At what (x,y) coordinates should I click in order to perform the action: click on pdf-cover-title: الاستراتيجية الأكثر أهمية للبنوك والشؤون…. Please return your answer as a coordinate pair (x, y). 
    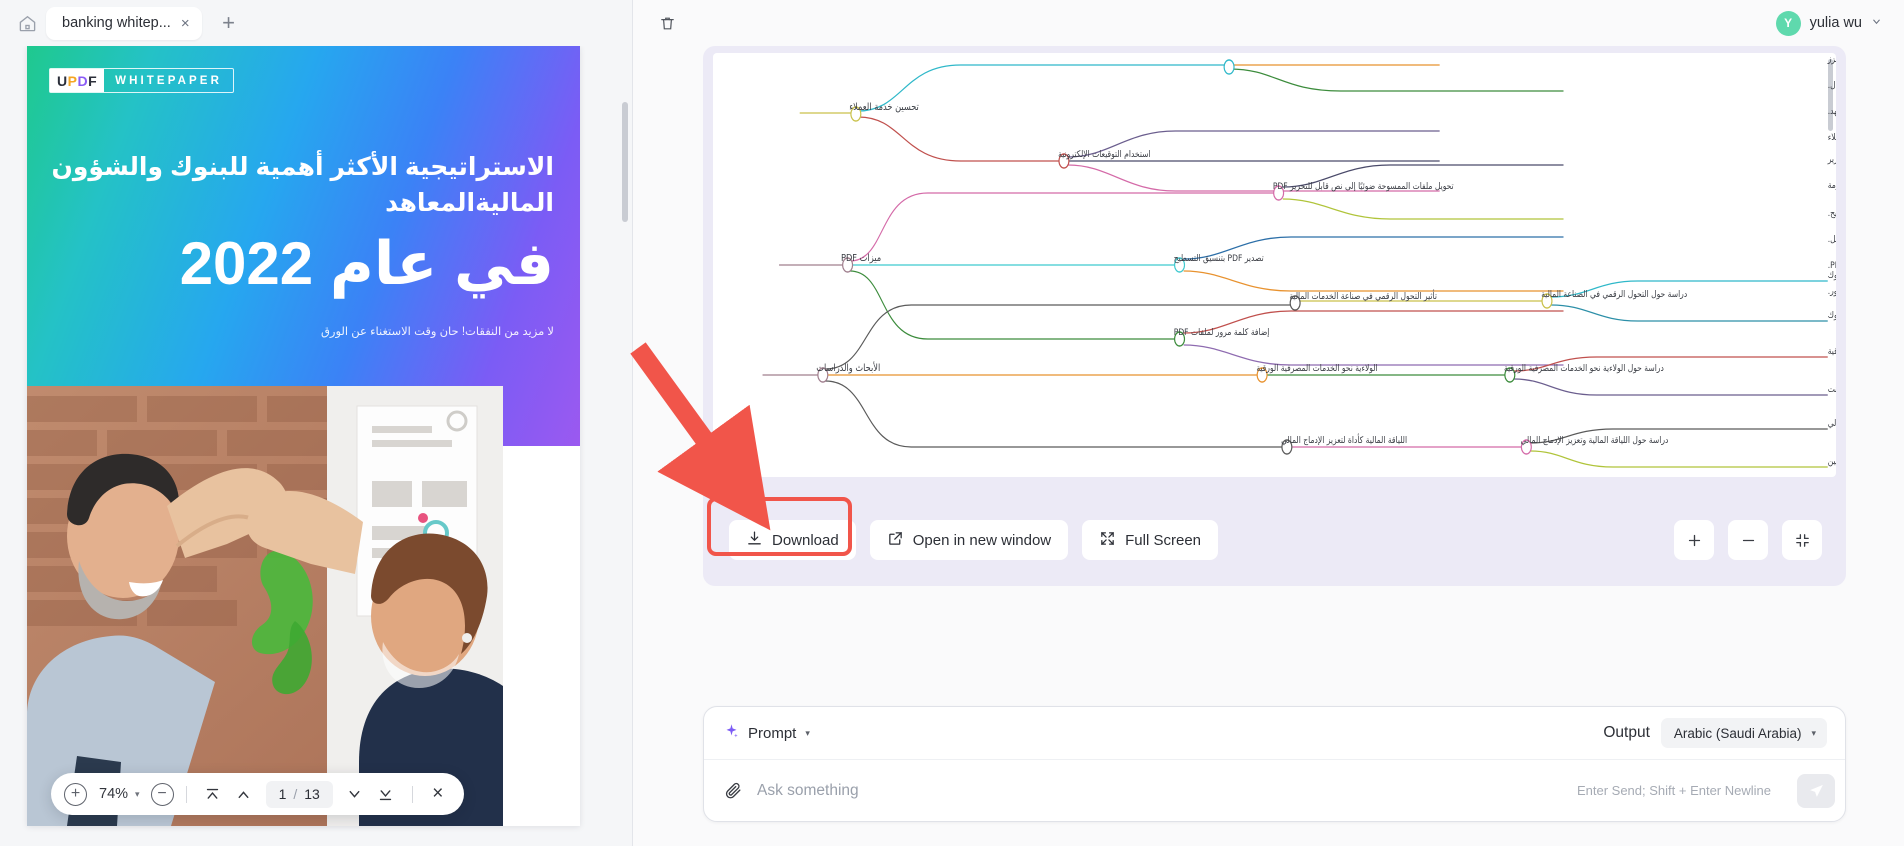
    Looking at the image, I should click on (302, 185).